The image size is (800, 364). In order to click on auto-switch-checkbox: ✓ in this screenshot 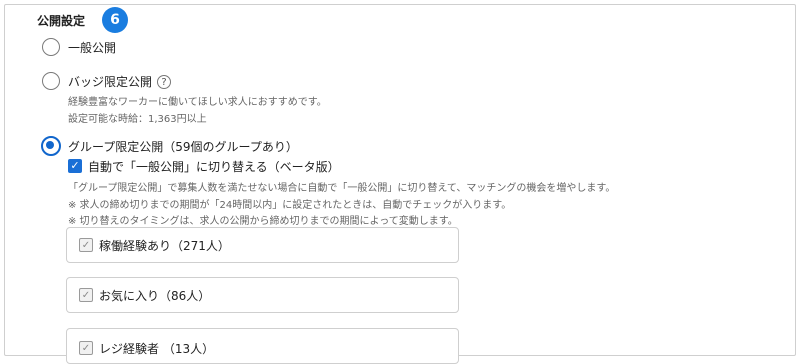, I will do `click(75, 166)`.